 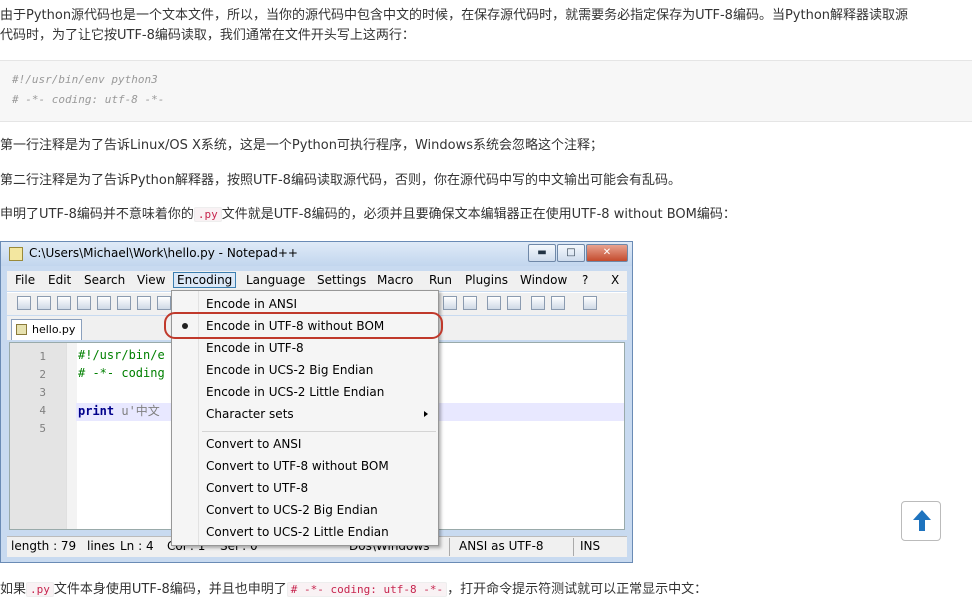 What do you see at coordinates (255, 348) in the screenshot?
I see `menu-item-label: Encode in UTF-8` at bounding box center [255, 348].